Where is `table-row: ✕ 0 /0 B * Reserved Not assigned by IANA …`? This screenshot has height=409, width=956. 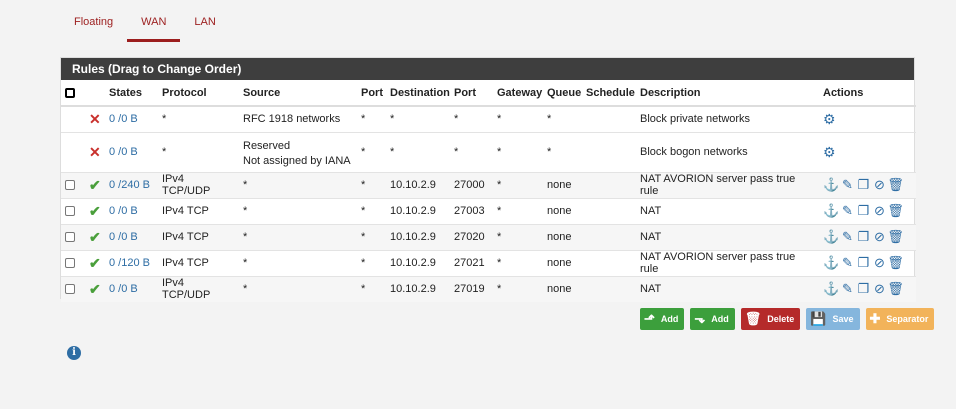
table-row: ✕ 0 /0 B * Reserved Not assigned by IANA … is located at coordinates (488, 151).